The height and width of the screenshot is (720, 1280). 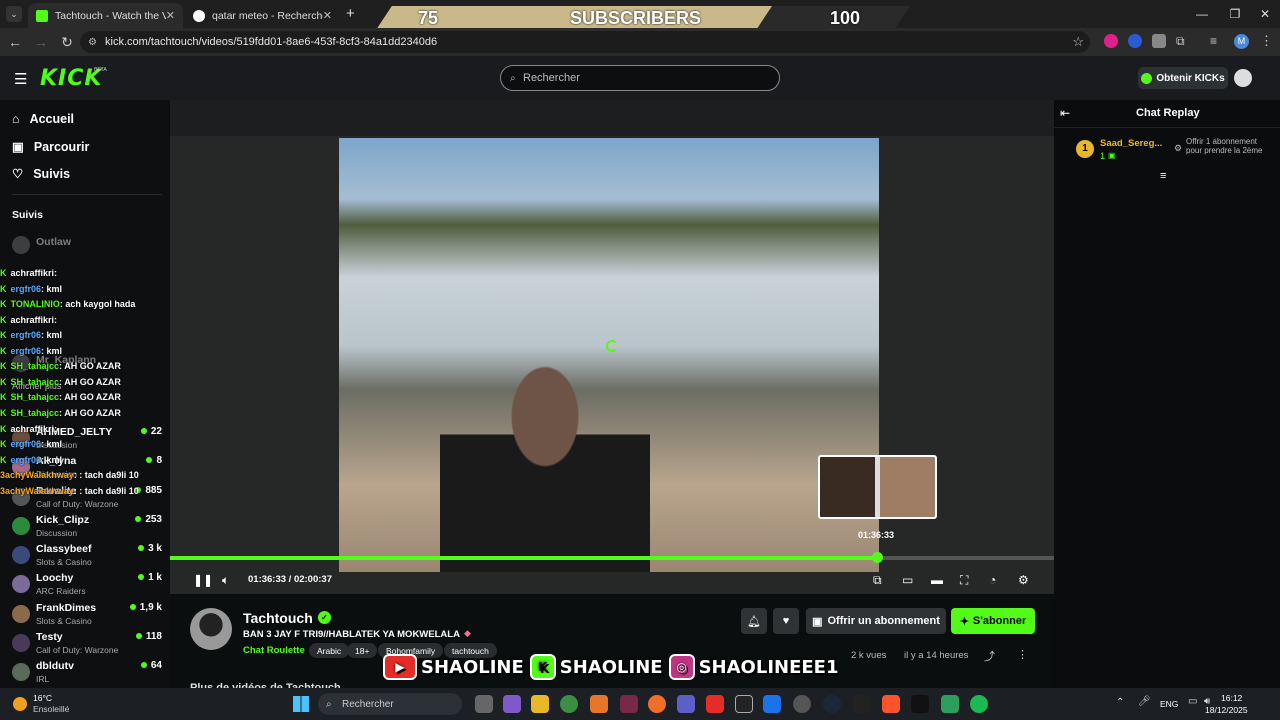 I want to click on youtube-icon, so click(x=715, y=704).